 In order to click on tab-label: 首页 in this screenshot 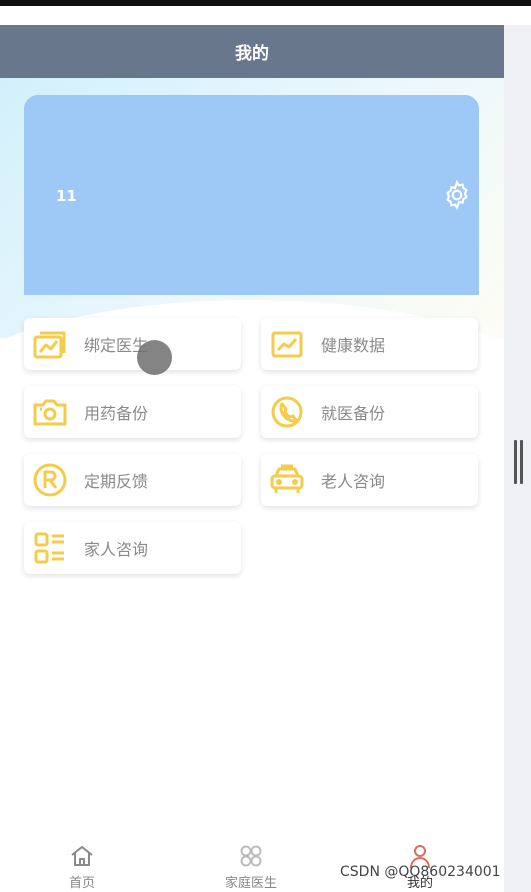, I will do `click(81, 883)`.